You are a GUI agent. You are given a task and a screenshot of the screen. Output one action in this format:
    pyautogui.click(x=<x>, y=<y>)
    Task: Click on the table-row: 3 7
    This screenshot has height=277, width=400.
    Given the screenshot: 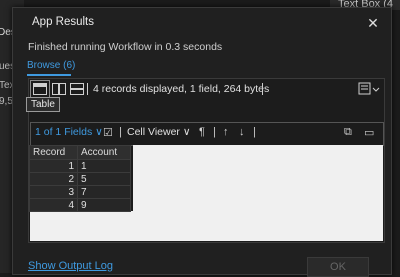 What is the action you would take?
    pyautogui.click(x=80, y=192)
    